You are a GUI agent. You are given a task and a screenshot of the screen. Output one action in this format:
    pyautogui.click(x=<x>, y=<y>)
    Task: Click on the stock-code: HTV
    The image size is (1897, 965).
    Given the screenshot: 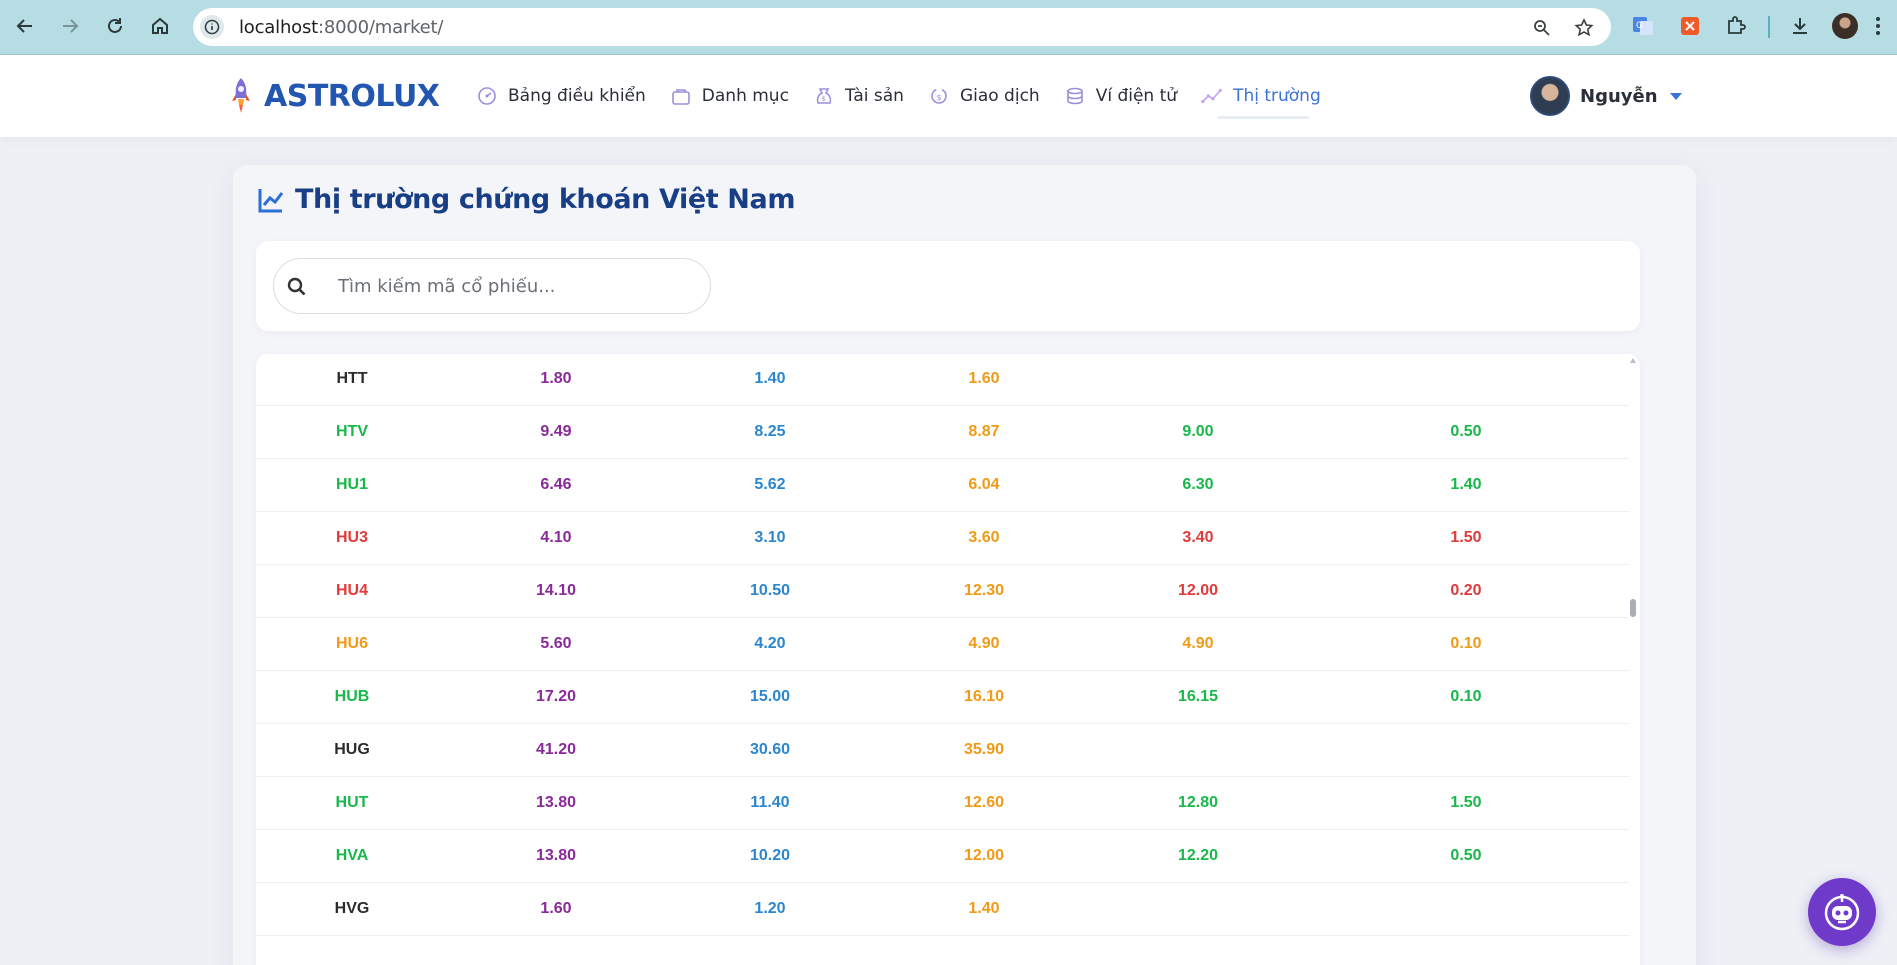 What is the action you would take?
    pyautogui.click(x=352, y=431)
    